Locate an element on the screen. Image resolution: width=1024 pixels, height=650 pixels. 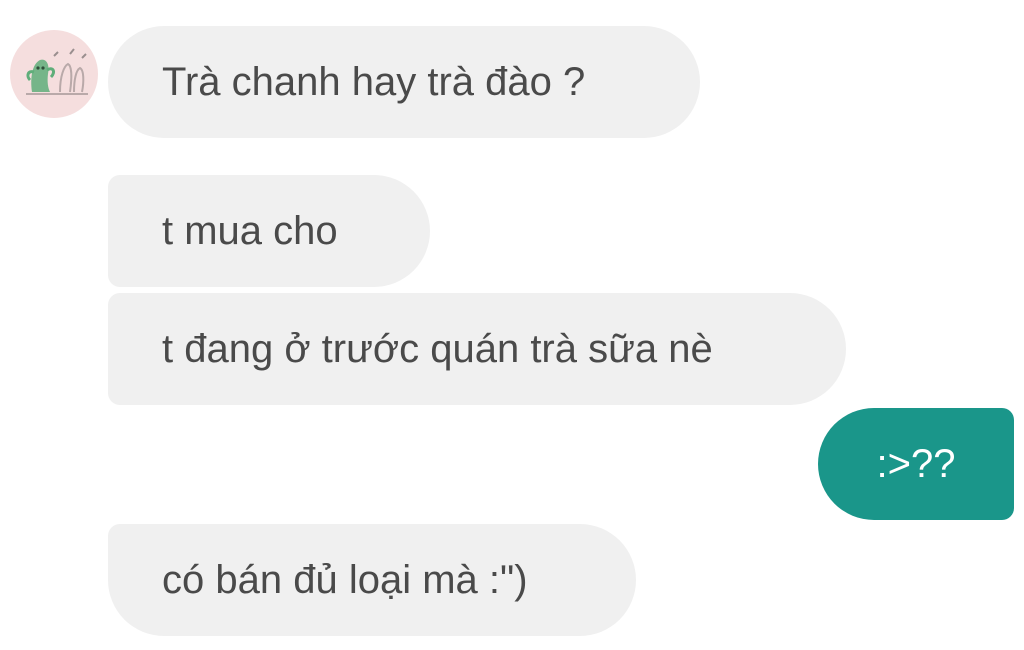
outgoing-message-bubble: :>?? is located at coordinates (916, 464).